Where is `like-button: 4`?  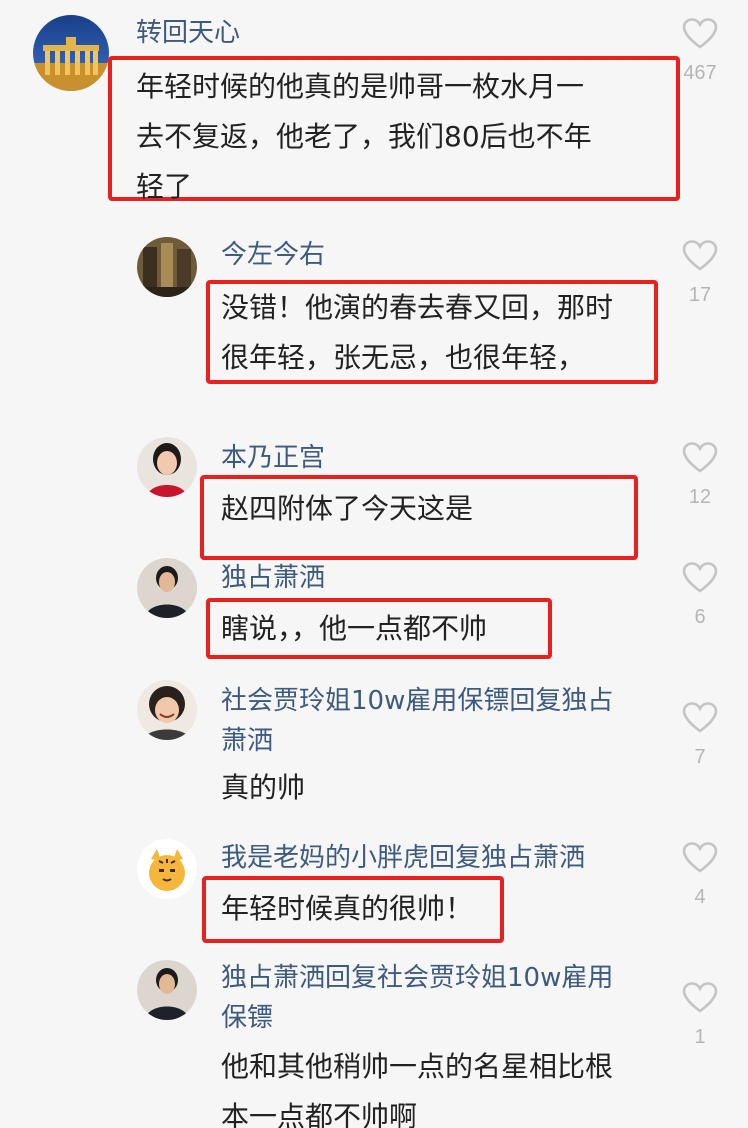 like-button: 4 is located at coordinates (700, 875).